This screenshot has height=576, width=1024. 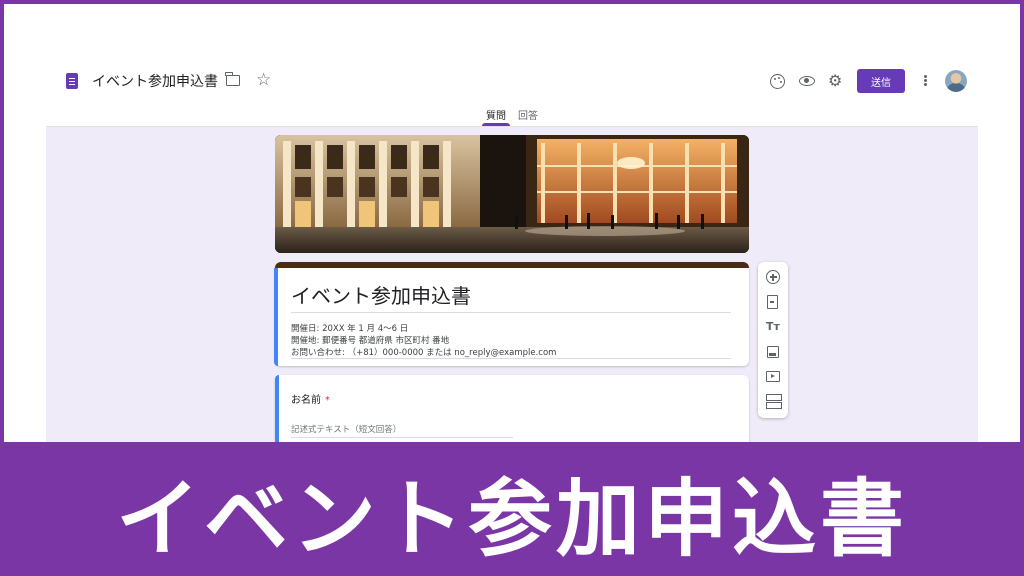 What do you see at coordinates (835, 81) in the screenshot?
I see `gear-icon: ⚙` at bounding box center [835, 81].